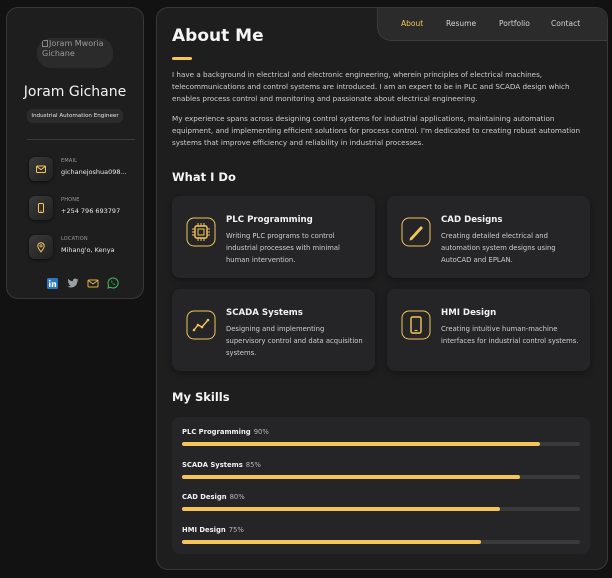 Image resolution: width=612 pixels, height=578 pixels. I want to click on profile-name: Joram Gichane, so click(75, 92).